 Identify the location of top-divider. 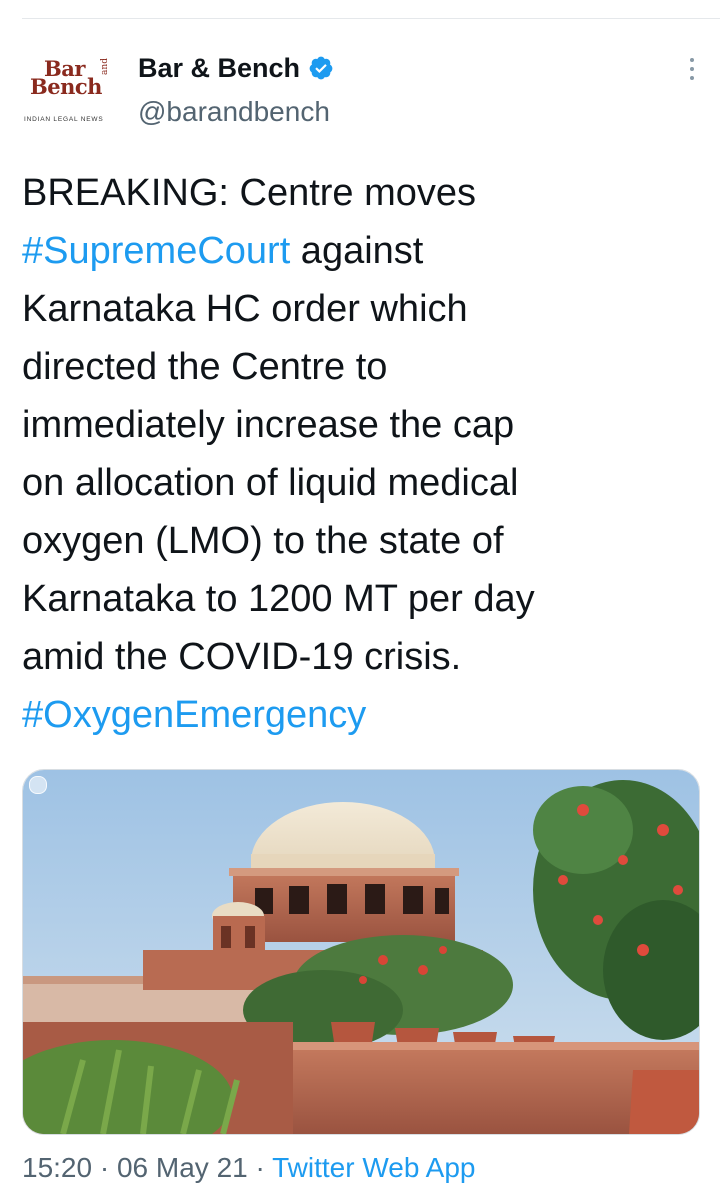
(371, 18).